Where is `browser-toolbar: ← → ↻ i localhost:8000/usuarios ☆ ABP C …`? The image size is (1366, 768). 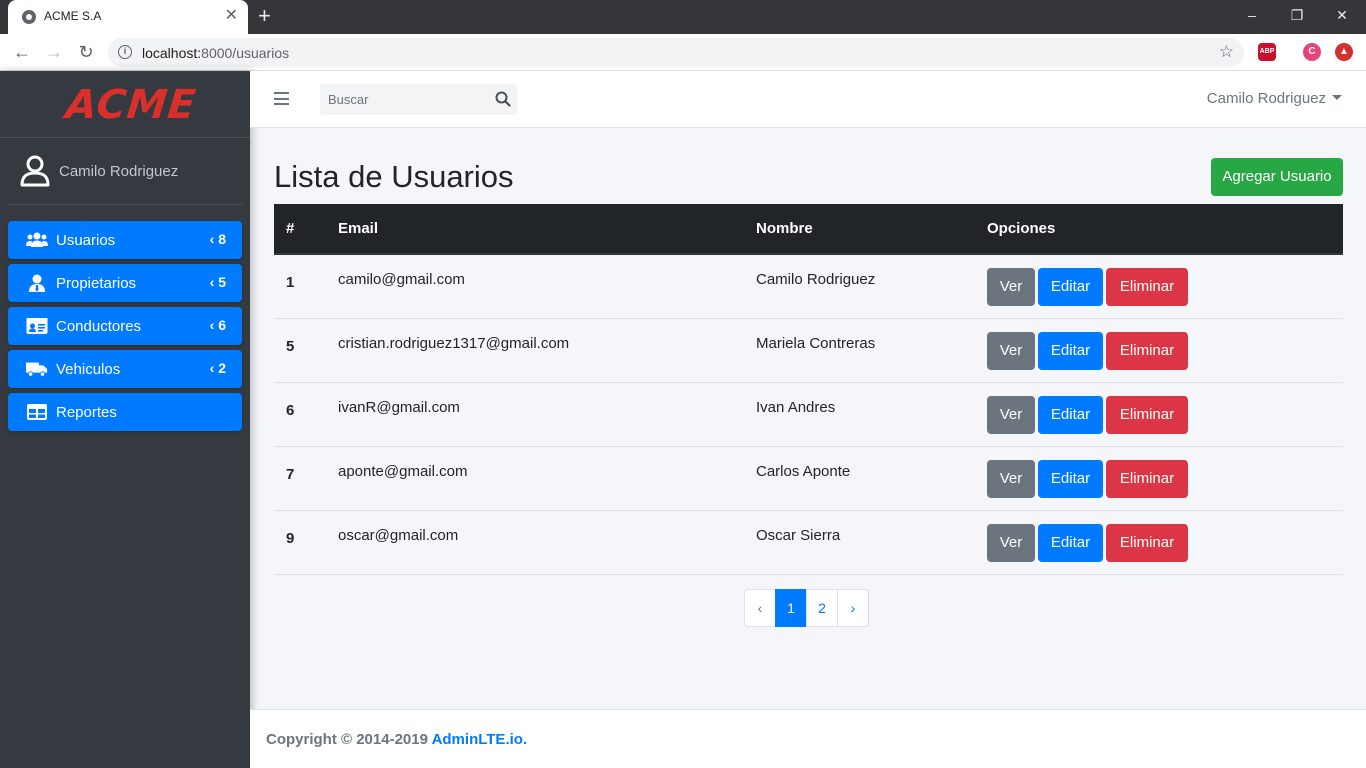 browser-toolbar: ← → ↻ i localhost:8000/usuarios ☆ ABP C … is located at coordinates (683, 52).